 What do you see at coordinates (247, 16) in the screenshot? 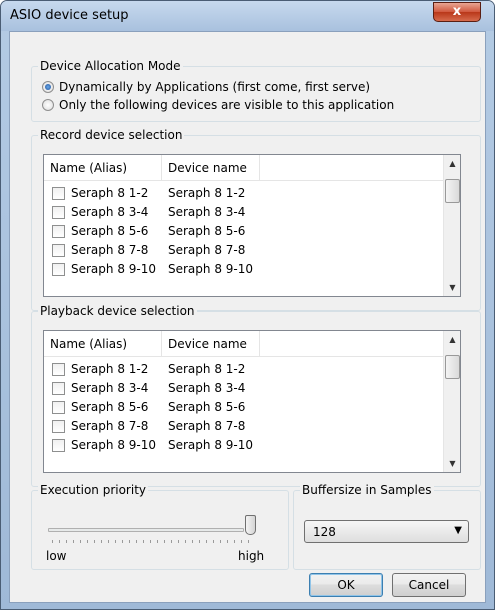
I see `title-bar: ASIO device setup x` at bounding box center [247, 16].